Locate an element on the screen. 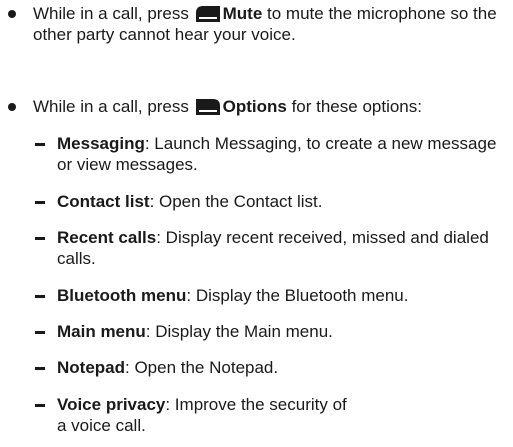 The height and width of the screenshot is (447, 513). left-softkey-icon is located at coordinates (207, 14).